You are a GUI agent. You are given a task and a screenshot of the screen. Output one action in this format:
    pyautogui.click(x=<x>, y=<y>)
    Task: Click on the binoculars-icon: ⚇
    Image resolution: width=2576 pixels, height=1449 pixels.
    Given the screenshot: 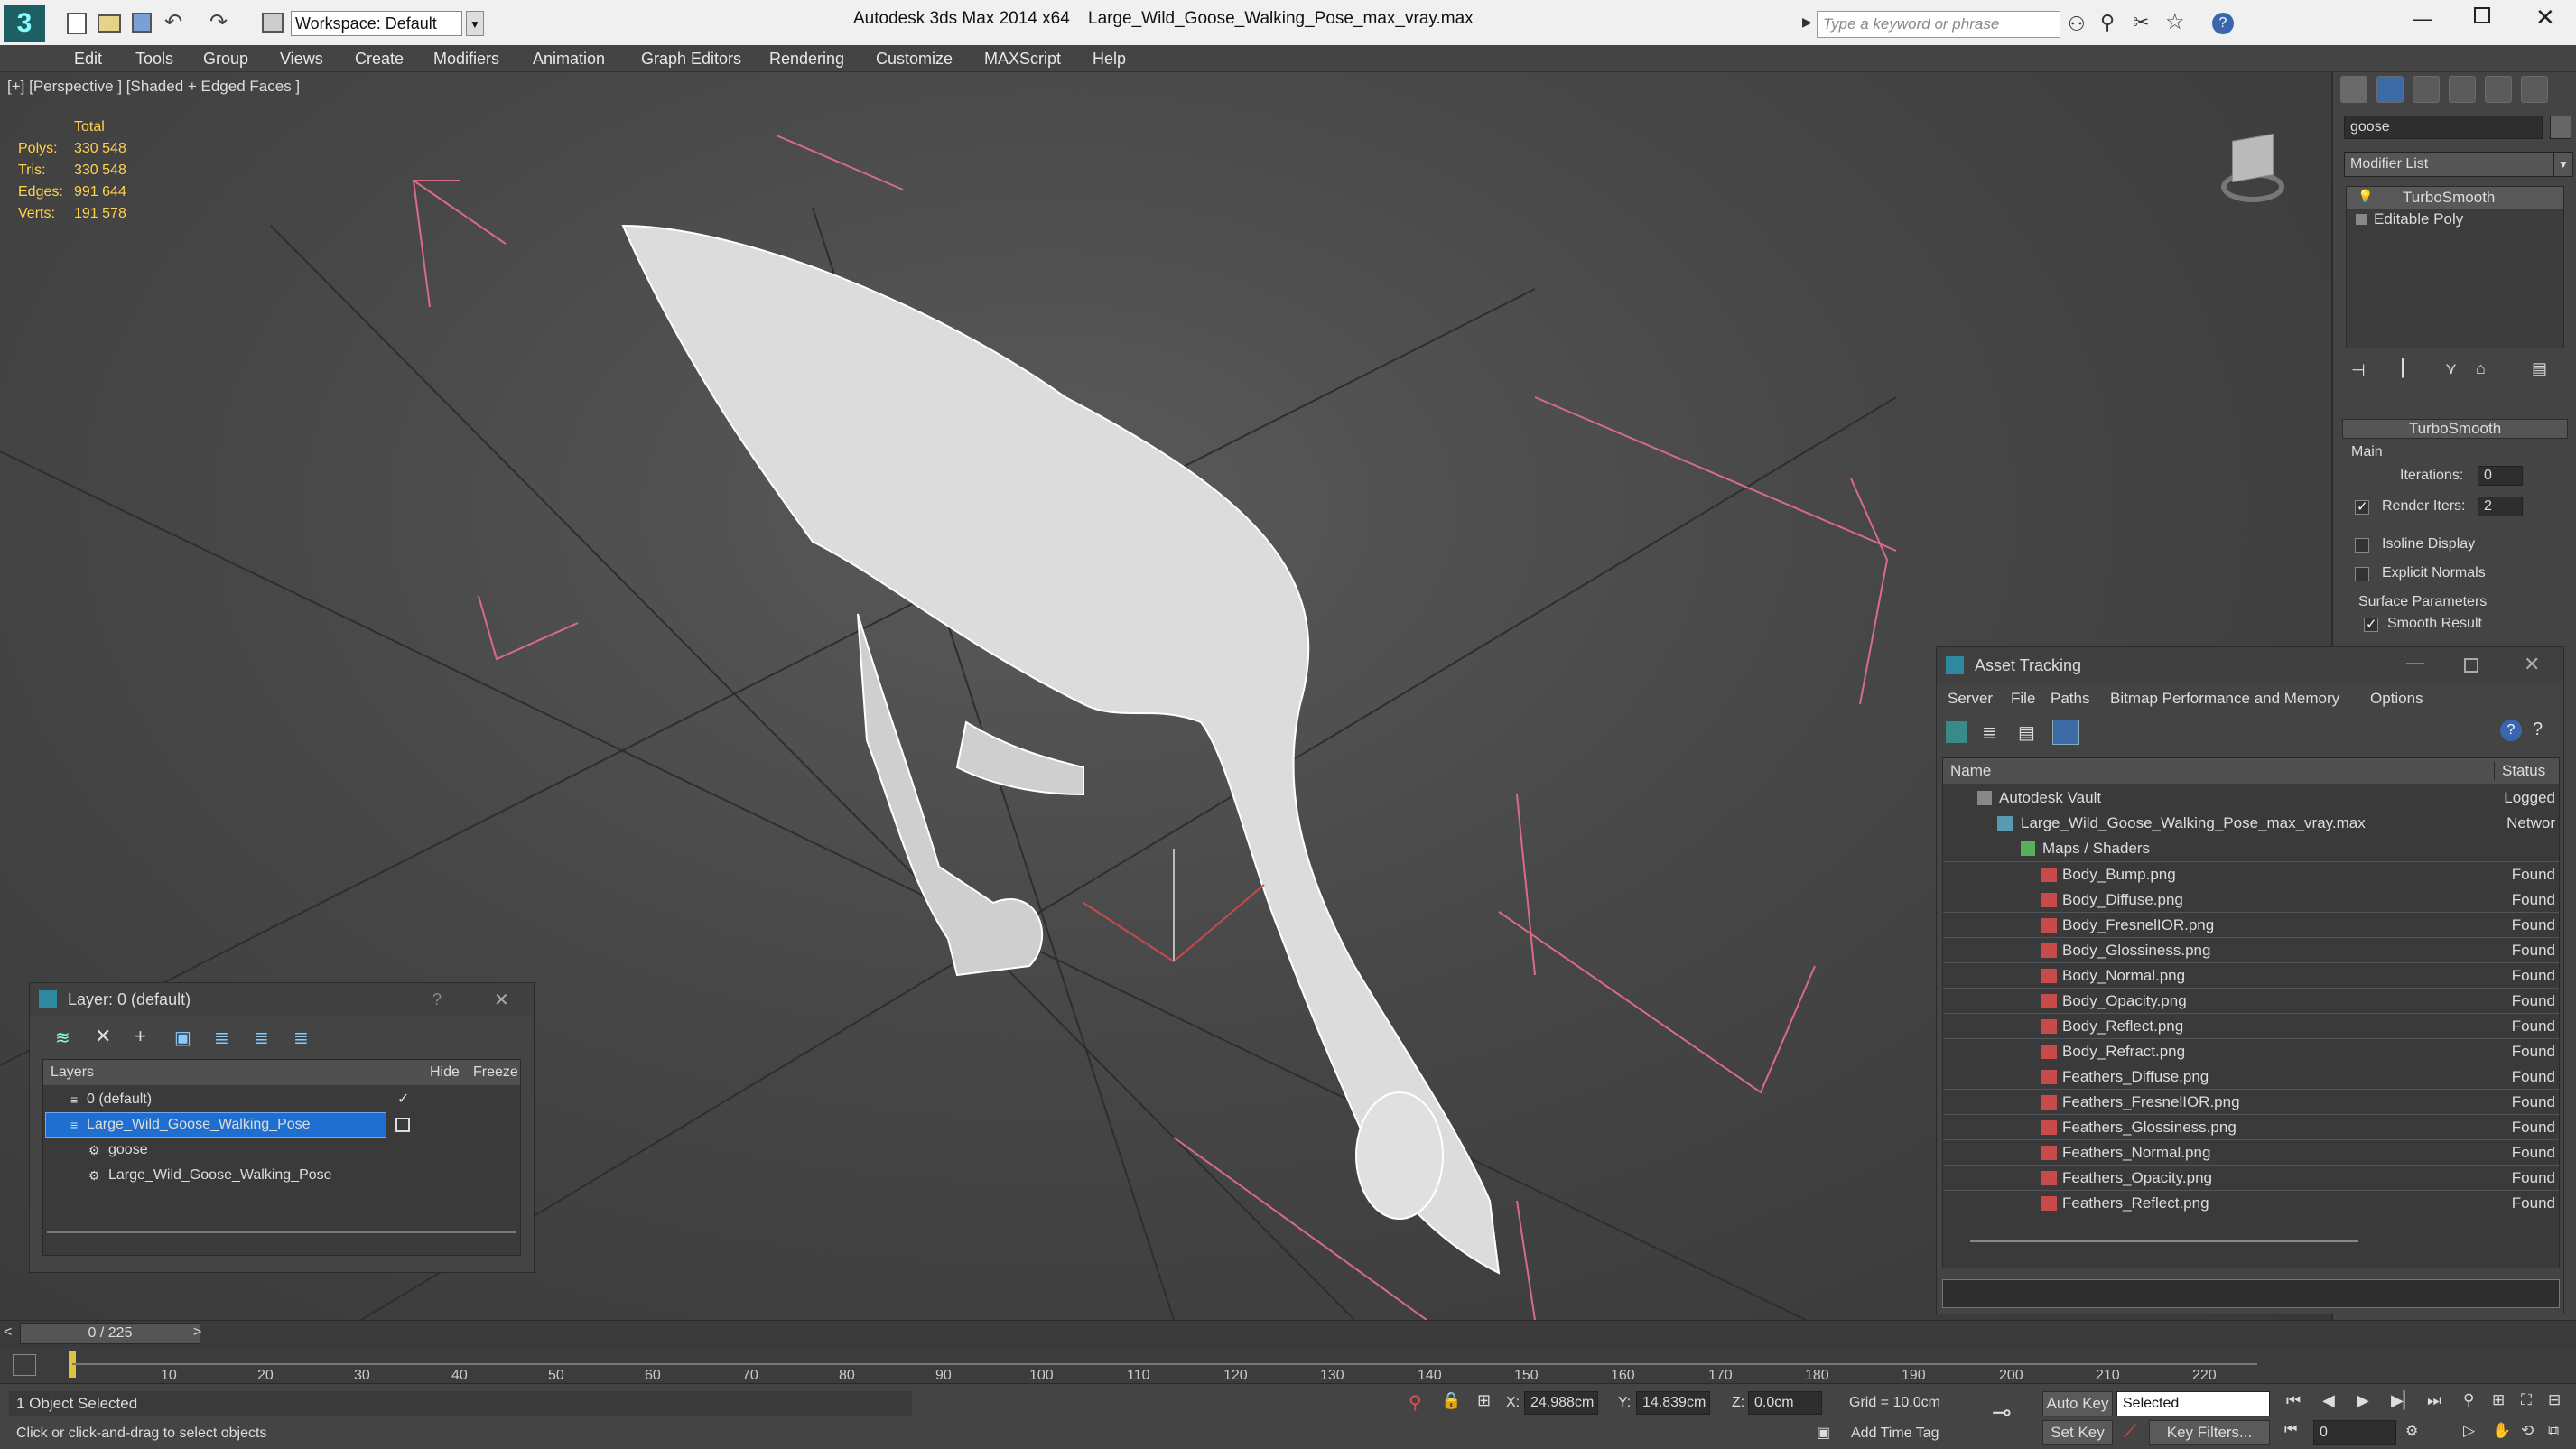 What is the action you would take?
    pyautogui.click(x=2077, y=24)
    